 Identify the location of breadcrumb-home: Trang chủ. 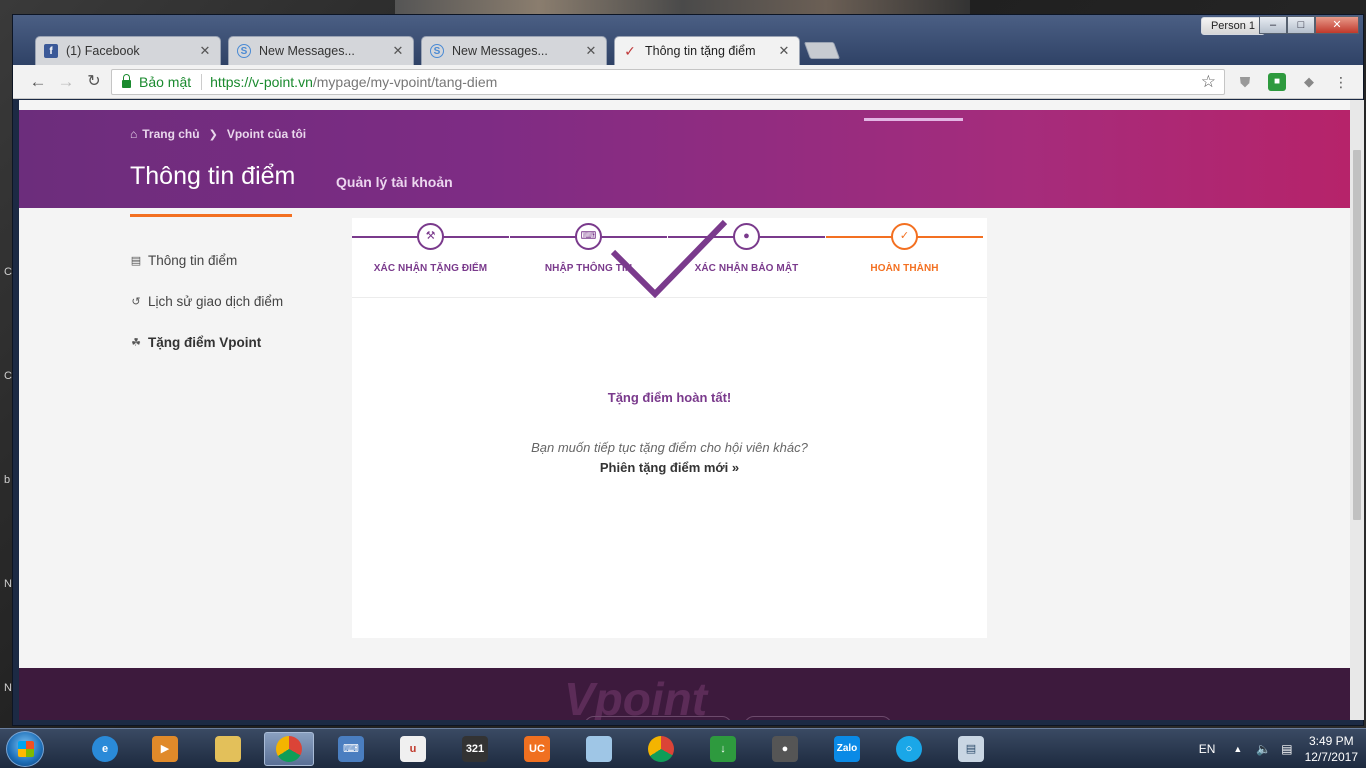
(170, 134).